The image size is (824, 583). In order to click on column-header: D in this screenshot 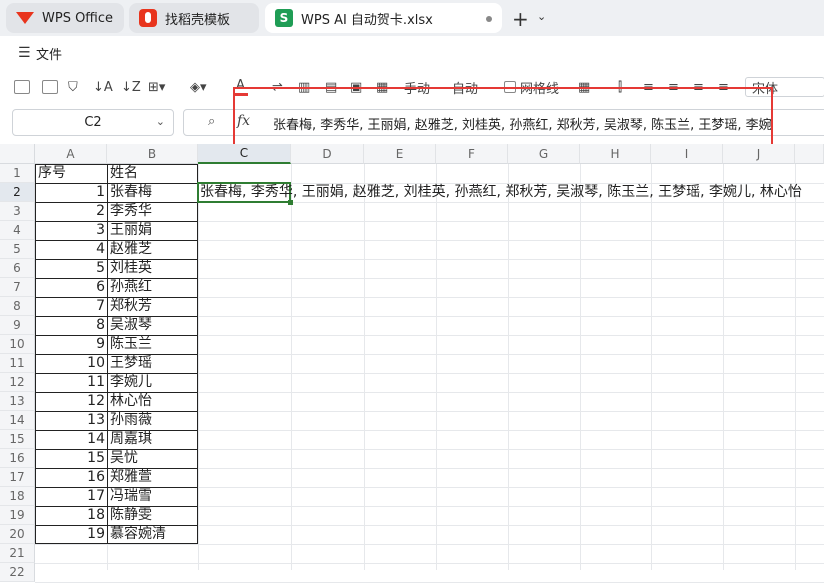, I will do `click(327, 154)`.